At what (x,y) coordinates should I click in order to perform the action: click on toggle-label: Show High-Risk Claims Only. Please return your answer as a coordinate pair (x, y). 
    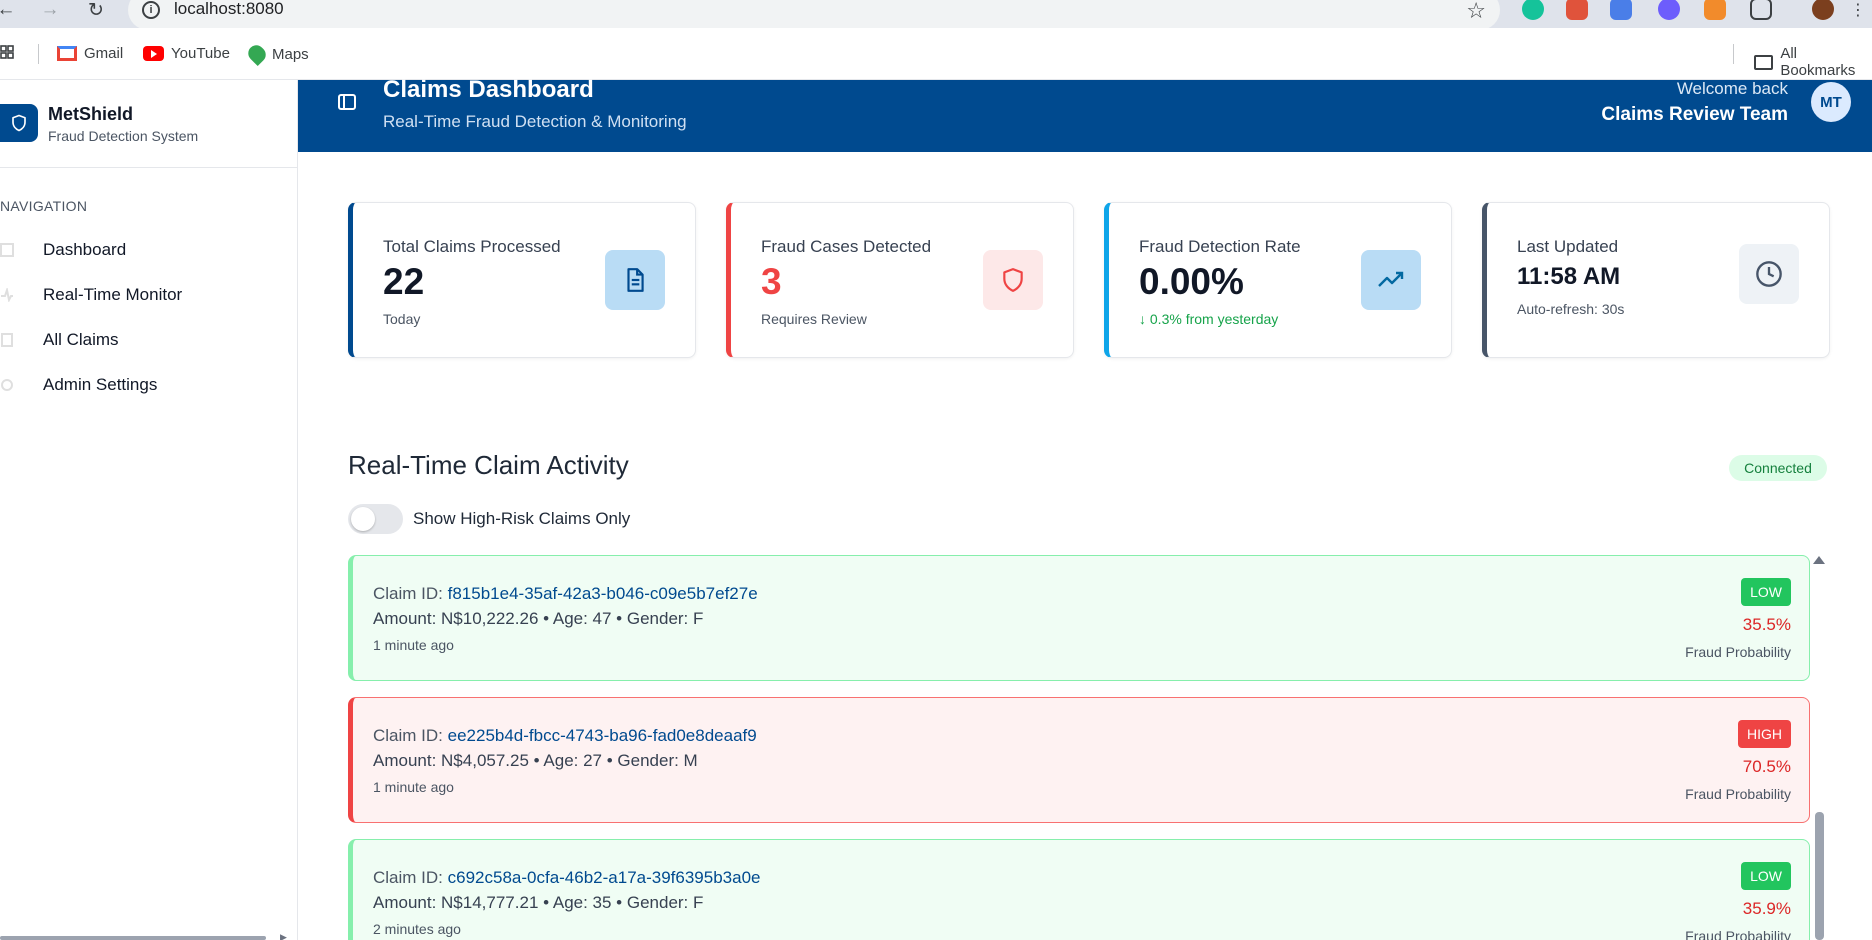
    Looking at the image, I should click on (522, 518).